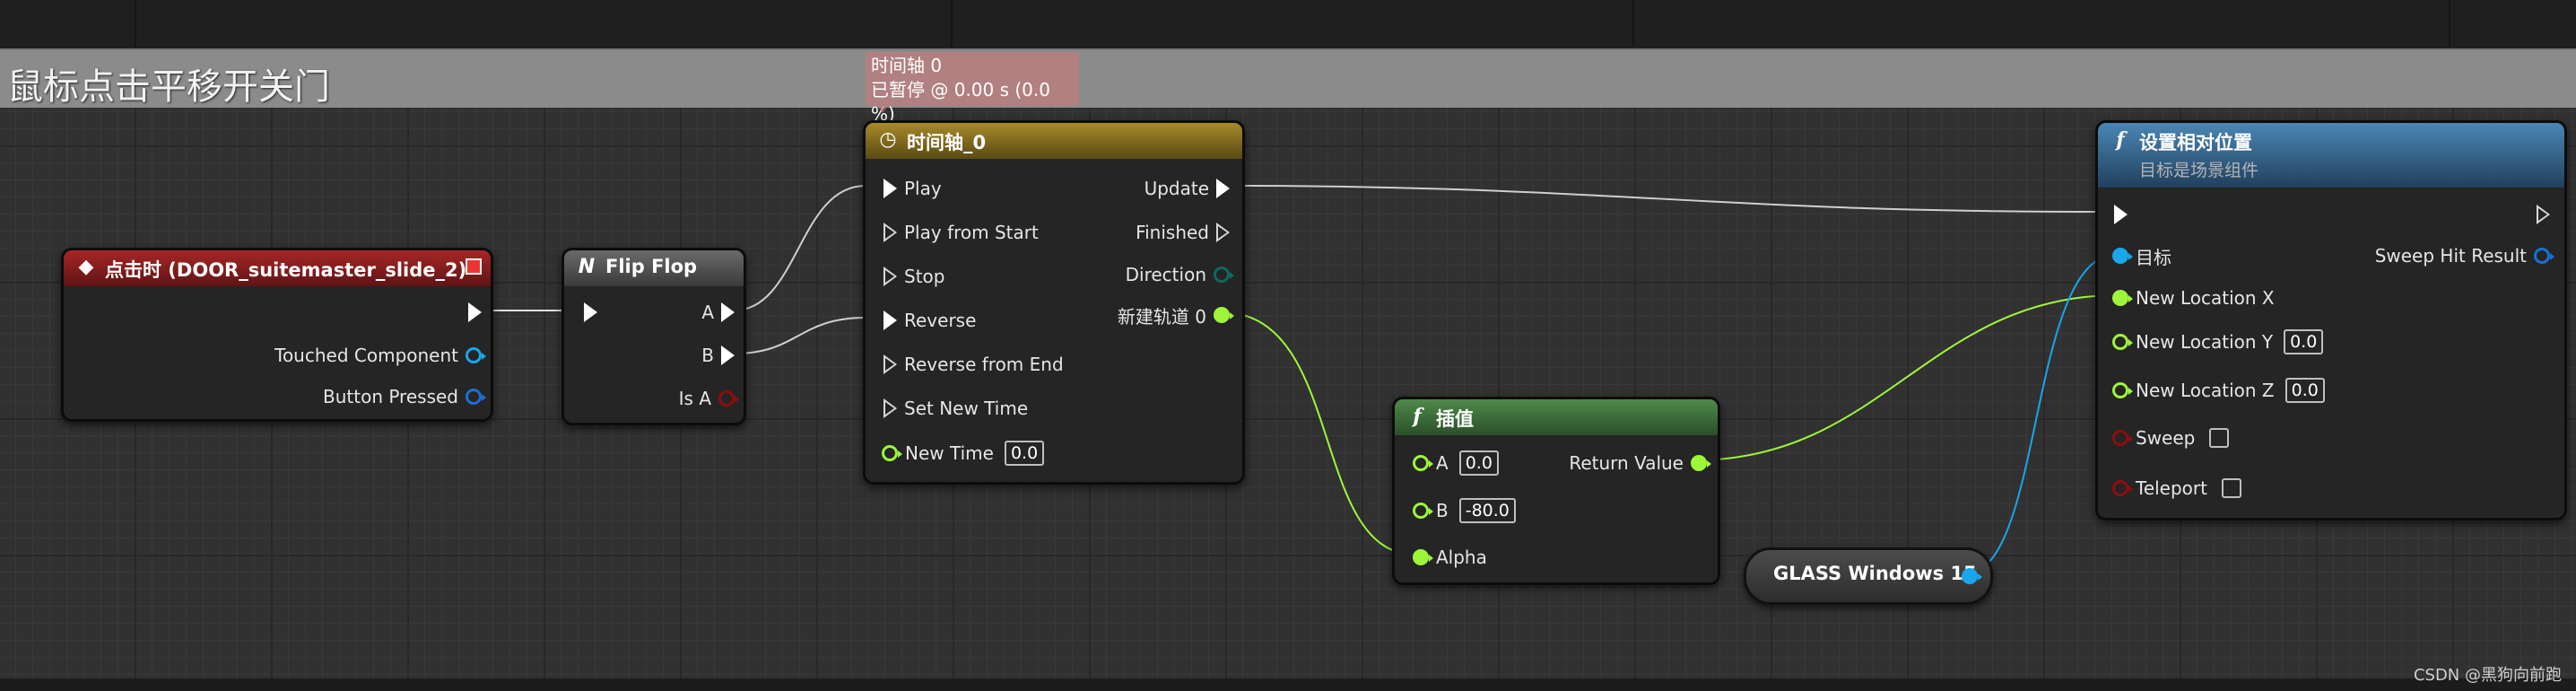 This screenshot has width=2576, height=691. I want to click on lerp-b-value-field: -80.0, so click(1487, 510).